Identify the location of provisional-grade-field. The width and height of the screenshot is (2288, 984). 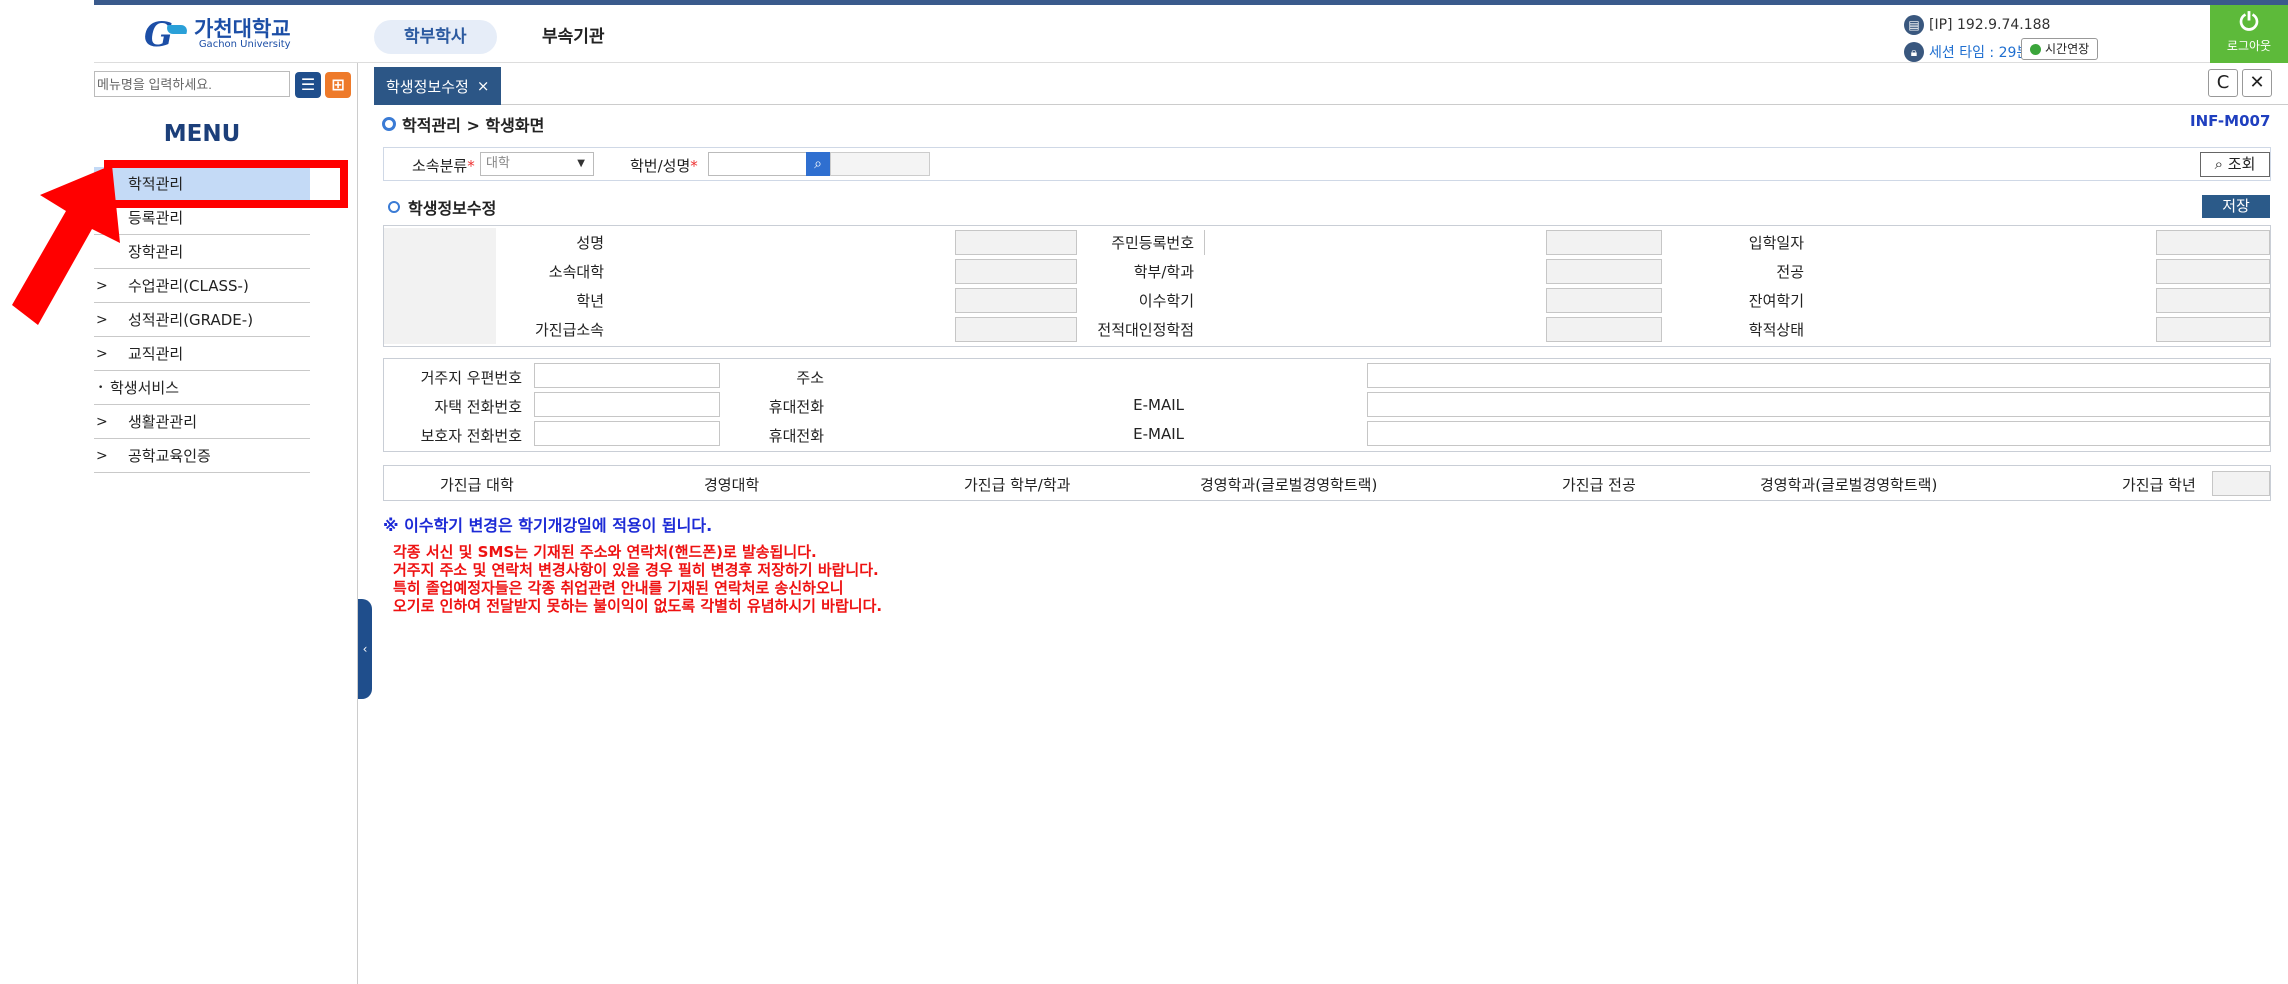
(2241, 483).